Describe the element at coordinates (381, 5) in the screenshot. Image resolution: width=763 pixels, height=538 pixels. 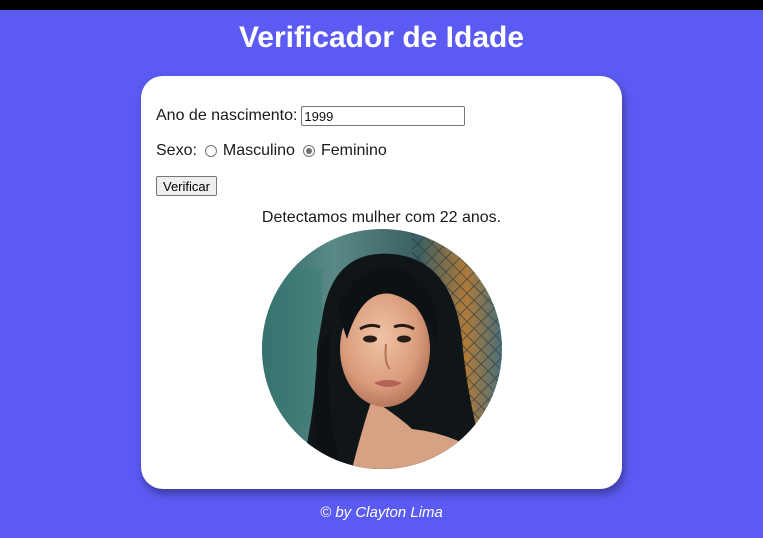
I see `top-strip` at that location.